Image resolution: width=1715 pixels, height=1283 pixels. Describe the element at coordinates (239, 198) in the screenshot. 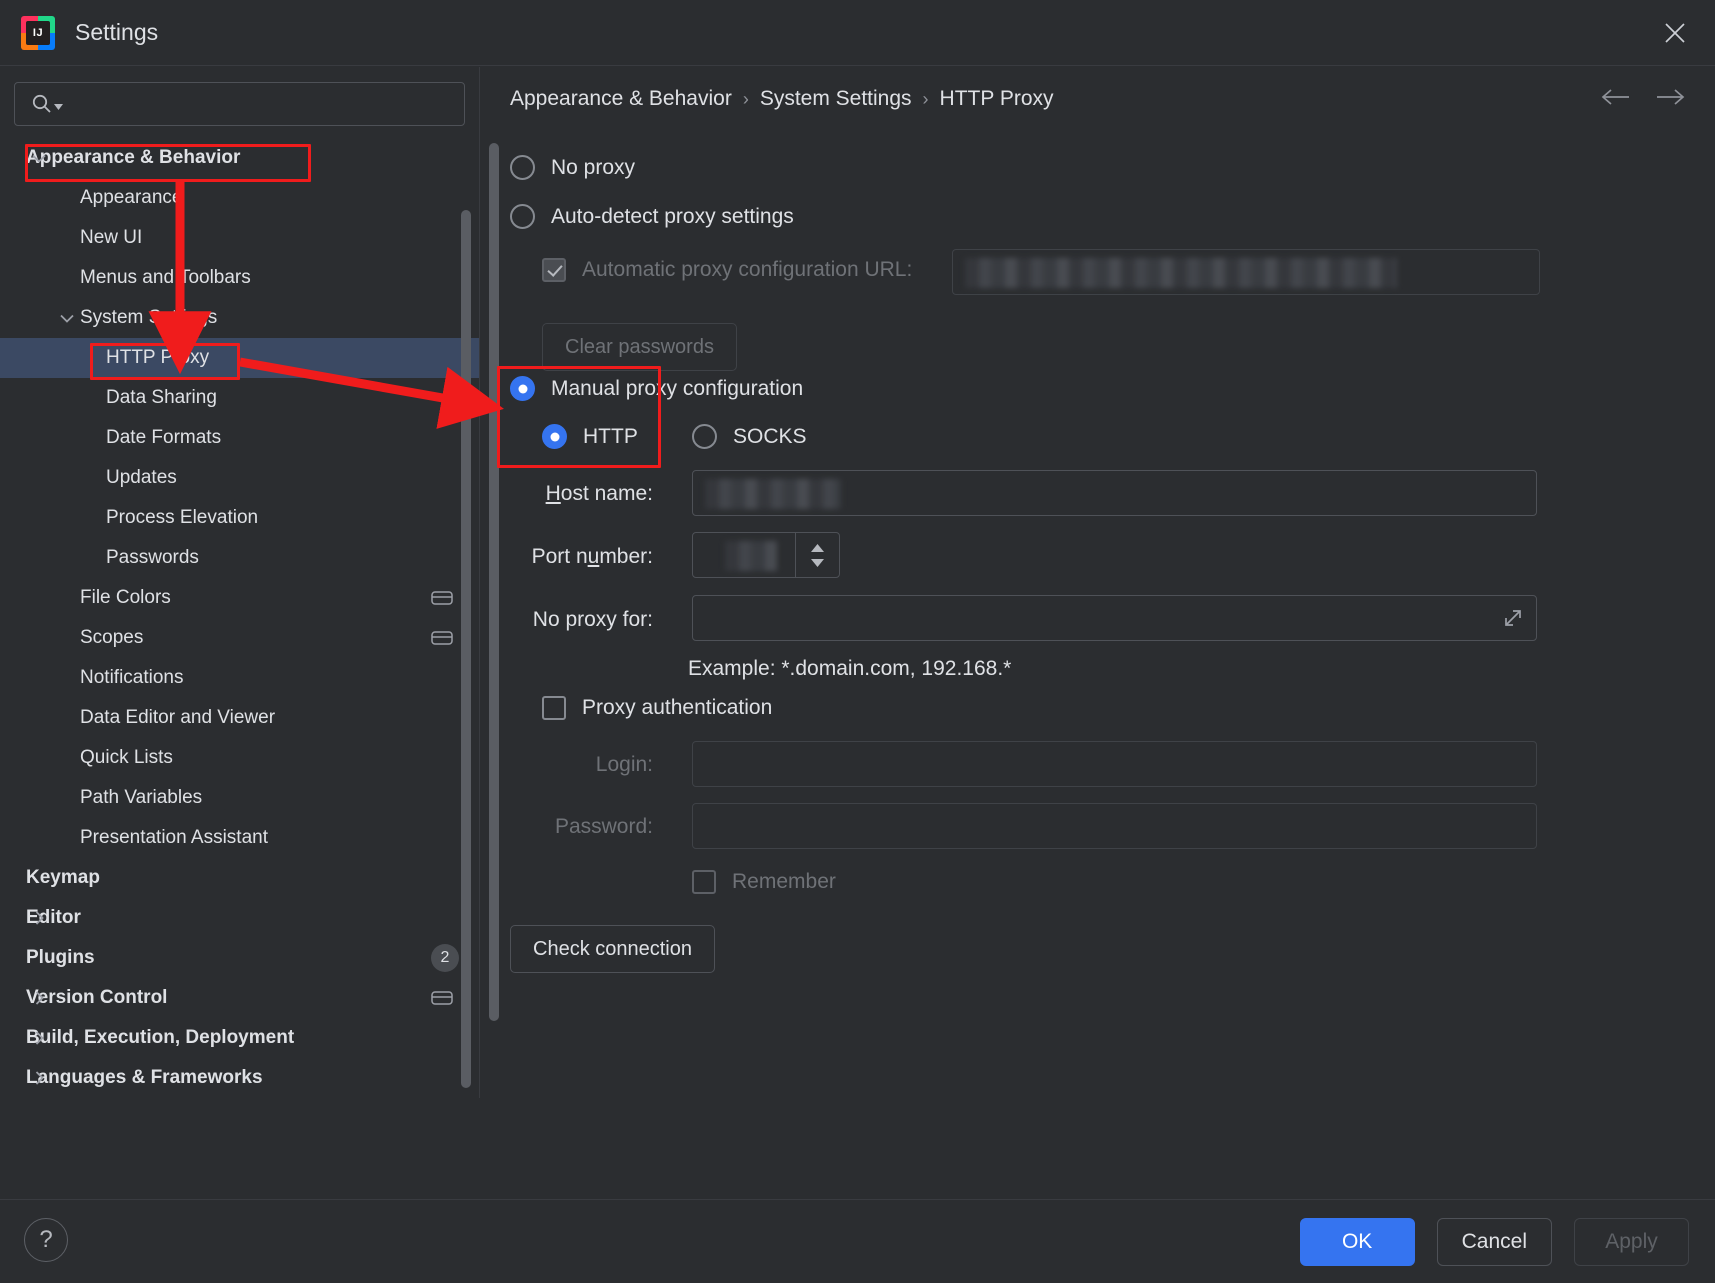

I see `sidebar-item-appearance: Appearance` at that location.